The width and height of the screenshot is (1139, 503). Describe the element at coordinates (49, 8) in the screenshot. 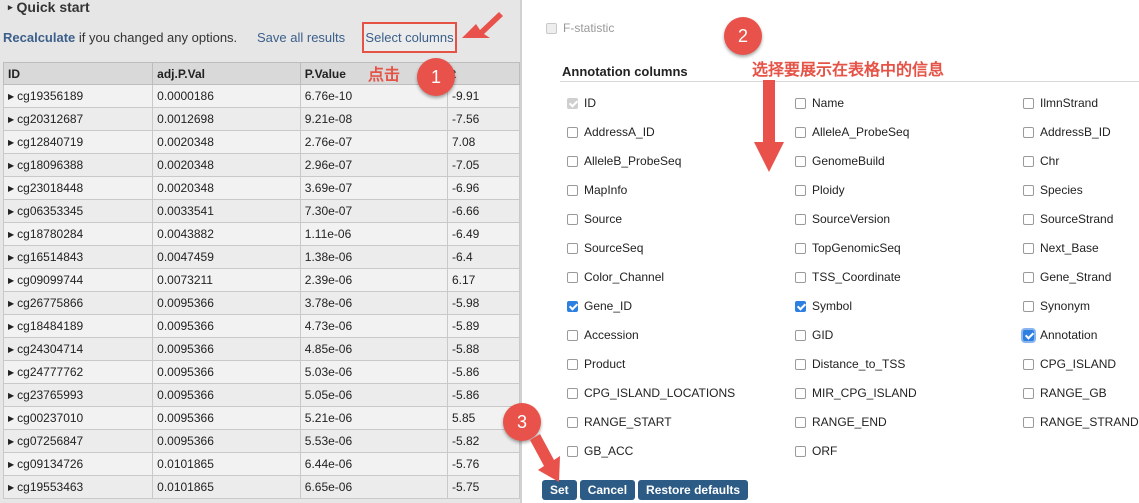

I see `quick-start-header: ▸ Quick start` at that location.